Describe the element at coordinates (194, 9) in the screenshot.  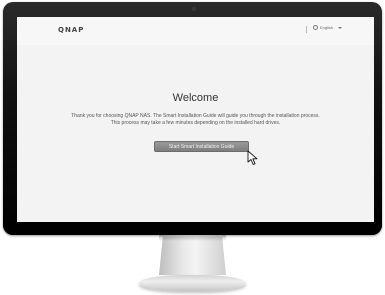
I see `camera-dot` at that location.